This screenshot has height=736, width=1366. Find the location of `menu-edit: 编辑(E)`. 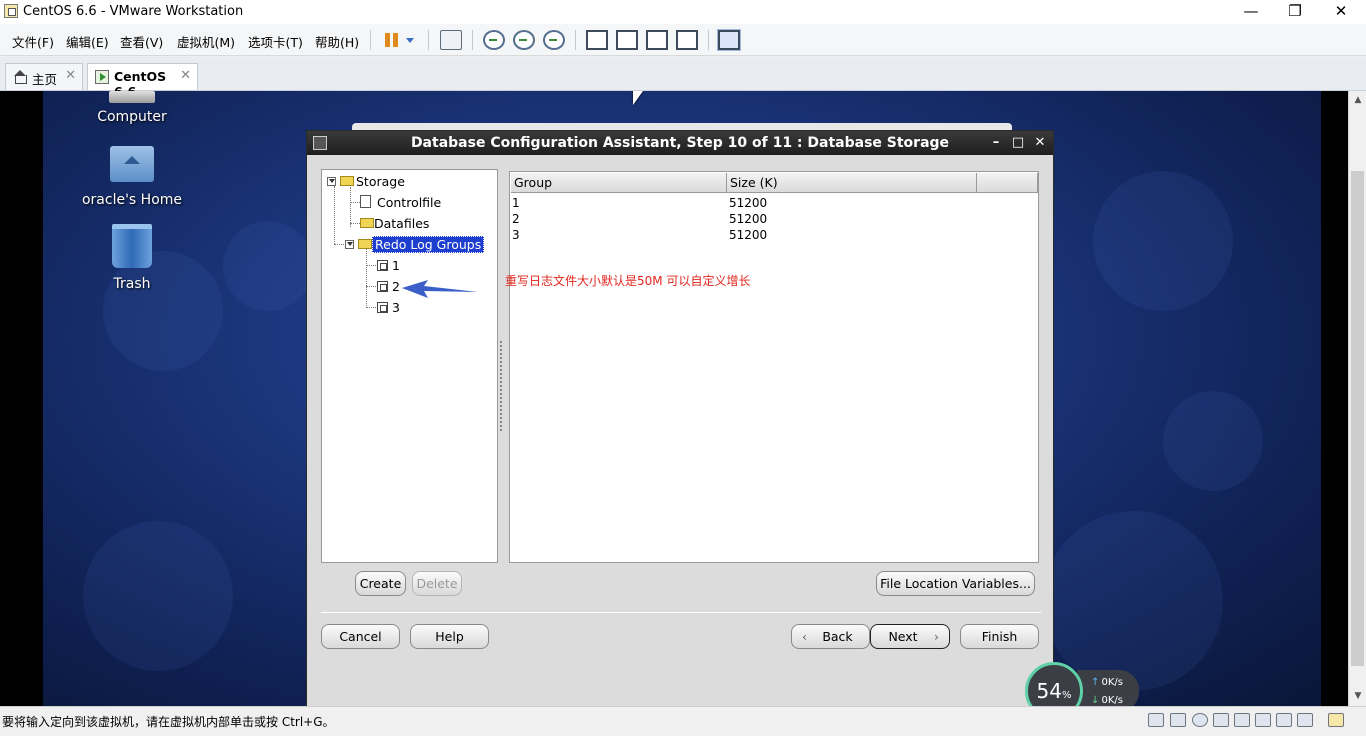

menu-edit: 编辑(E) is located at coordinates (87, 41).